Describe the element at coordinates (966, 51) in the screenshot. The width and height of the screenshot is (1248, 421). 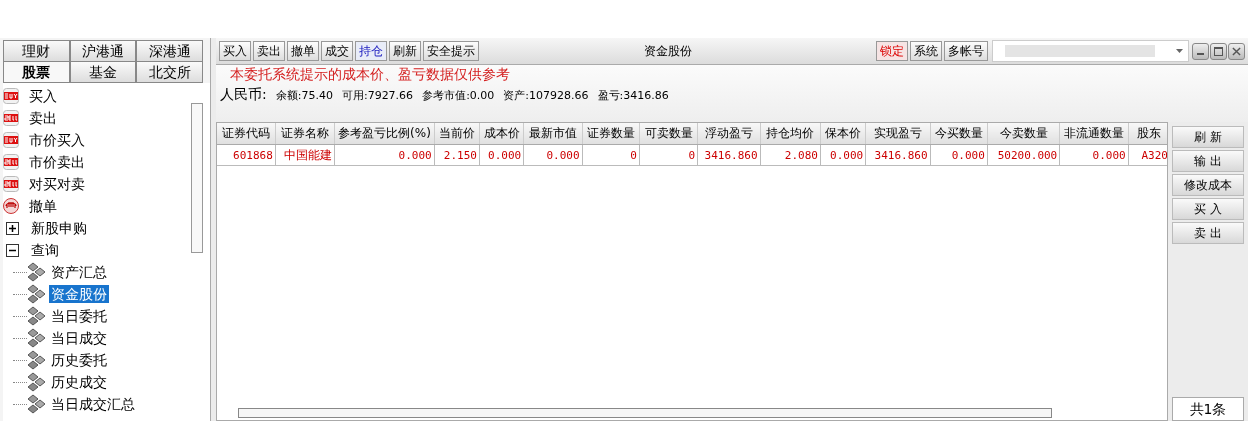
I see `toolbar-button: 多帐号` at that location.